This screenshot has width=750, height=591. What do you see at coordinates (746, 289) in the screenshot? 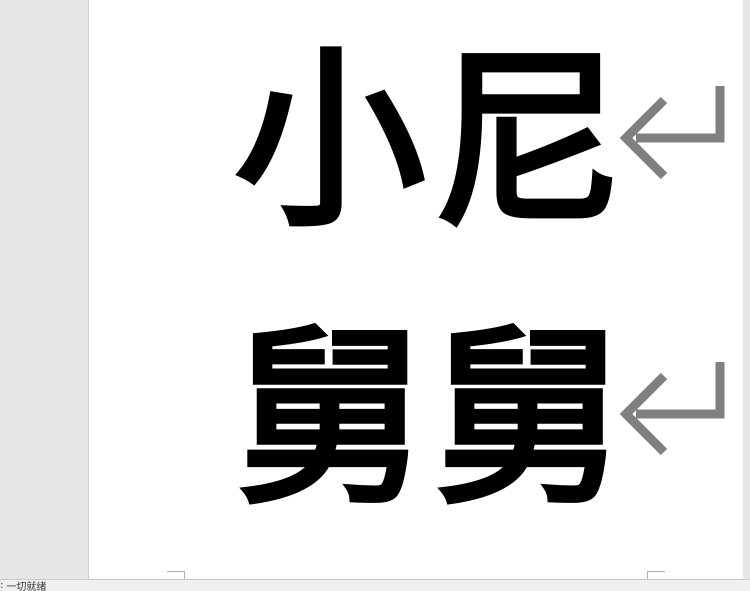
I see `workspace-right-margin` at bounding box center [746, 289].